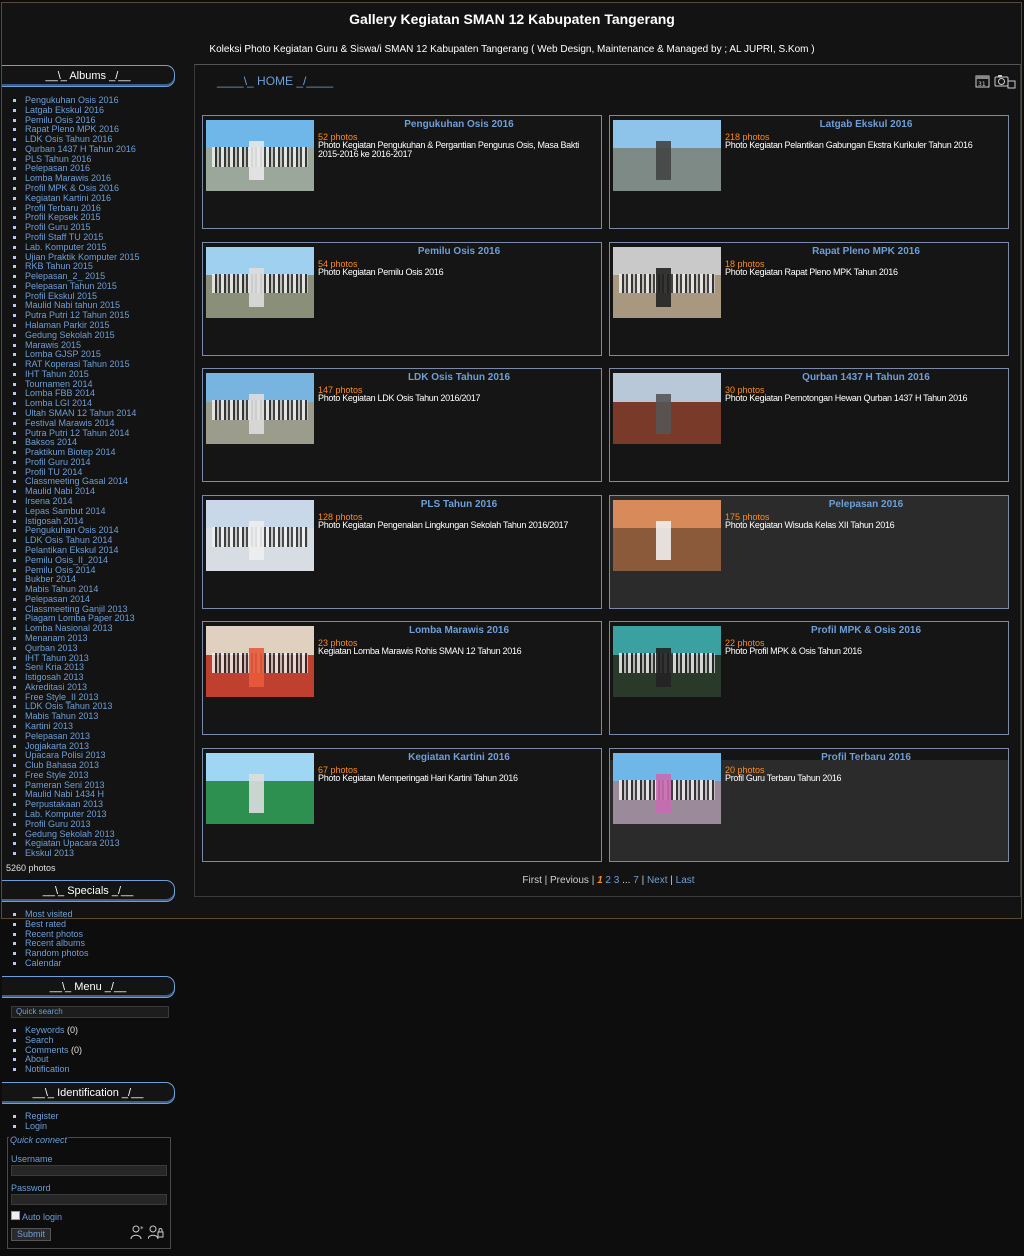 This screenshot has height=1256, width=1024. Describe the element at coordinates (54, 934) in the screenshot. I see `sidebar-special-link: Recent photos` at that location.